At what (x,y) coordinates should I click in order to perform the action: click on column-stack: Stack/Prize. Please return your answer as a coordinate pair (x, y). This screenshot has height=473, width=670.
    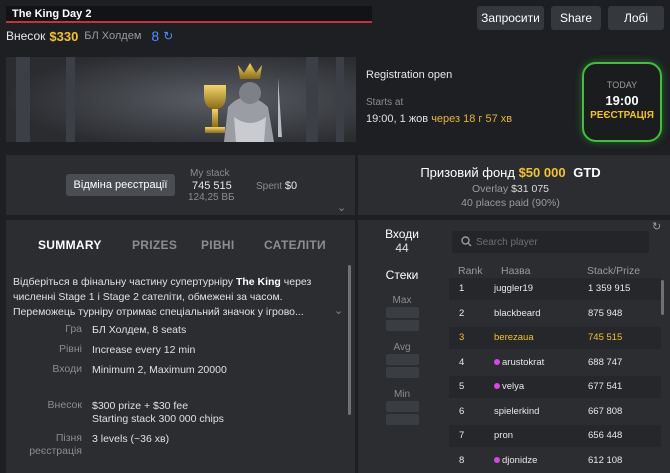
    Looking at the image, I should click on (613, 271).